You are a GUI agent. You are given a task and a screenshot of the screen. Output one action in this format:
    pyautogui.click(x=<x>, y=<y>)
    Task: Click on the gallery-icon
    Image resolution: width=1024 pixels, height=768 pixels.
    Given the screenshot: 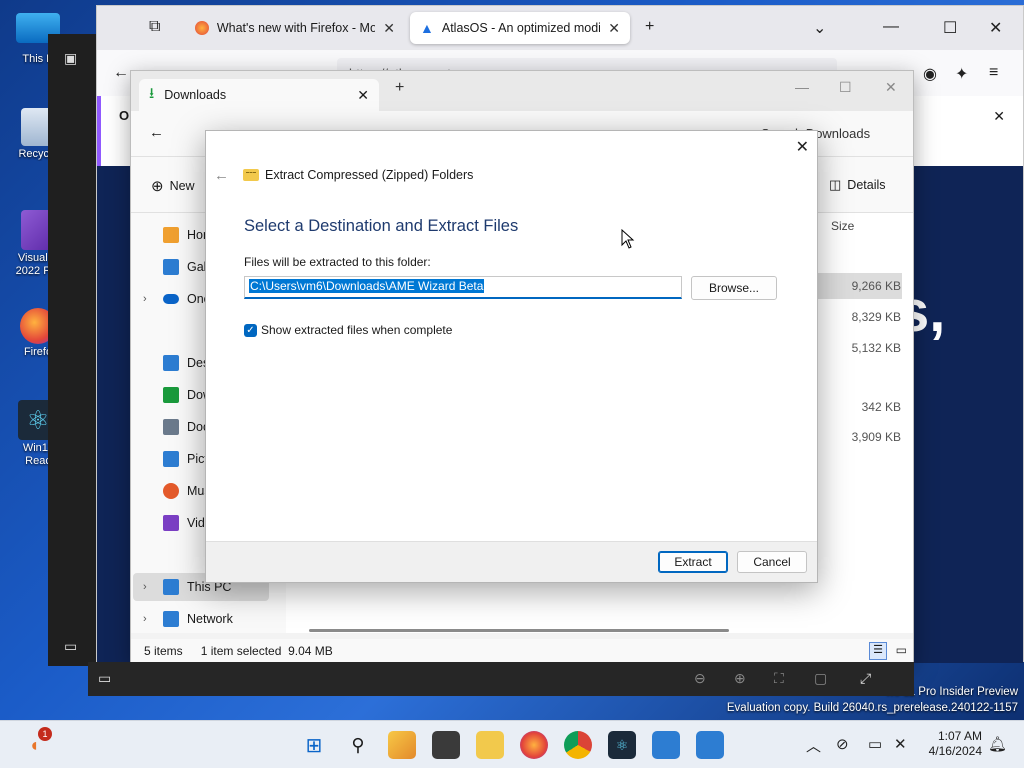 What is the action you would take?
    pyautogui.click(x=171, y=267)
    